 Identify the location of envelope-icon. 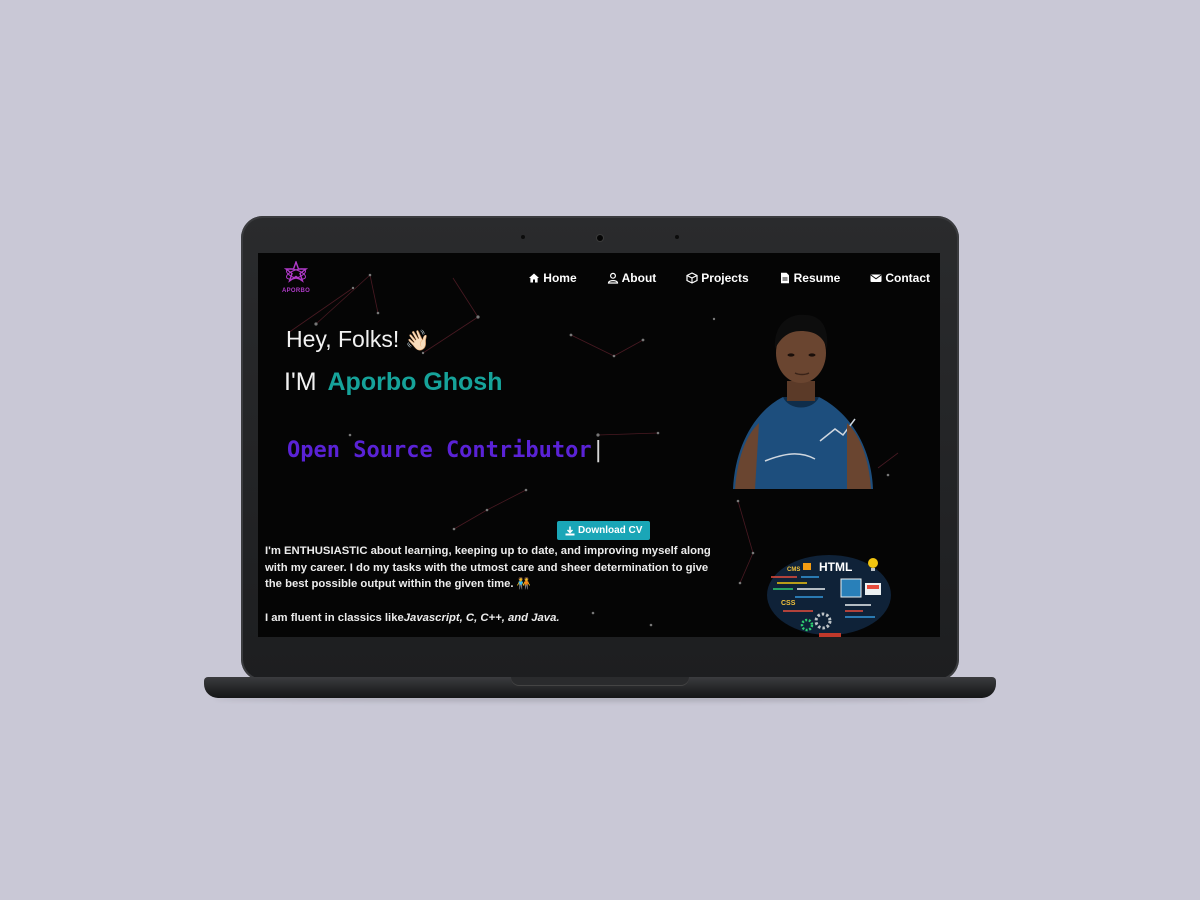
(876, 278).